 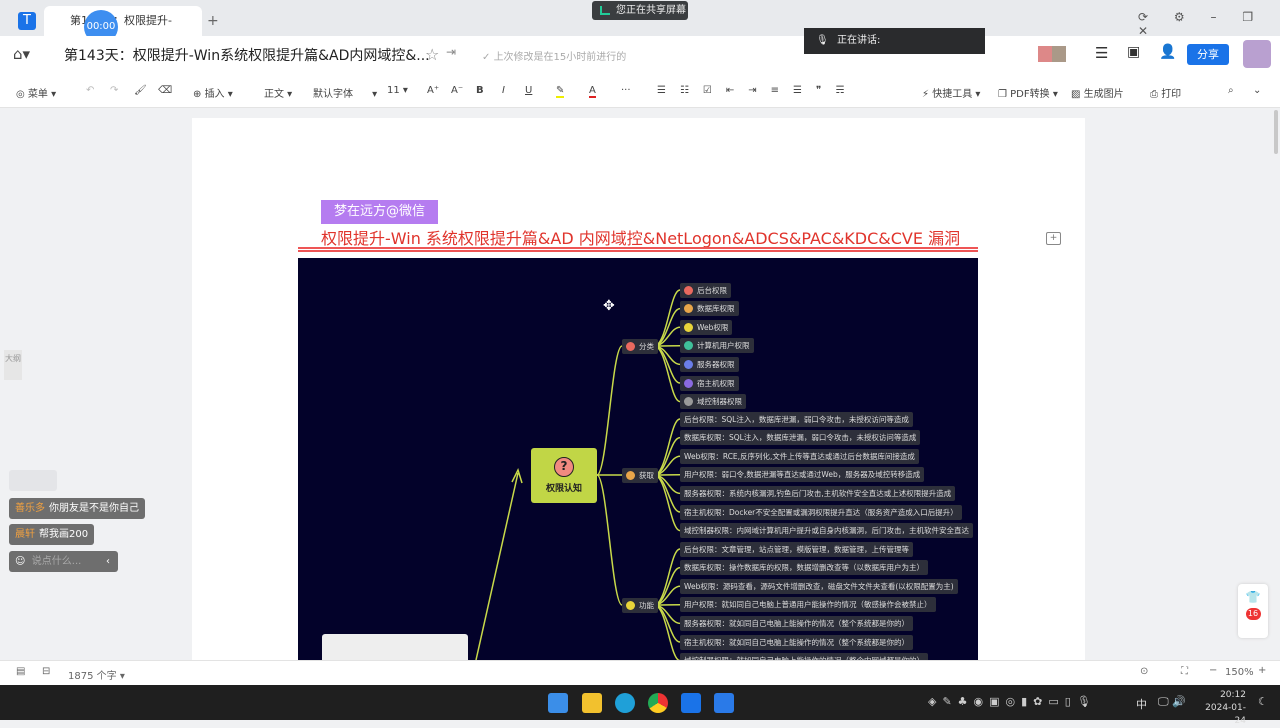 I want to click on add-user-icon: 👤, so click(x=1167, y=52).